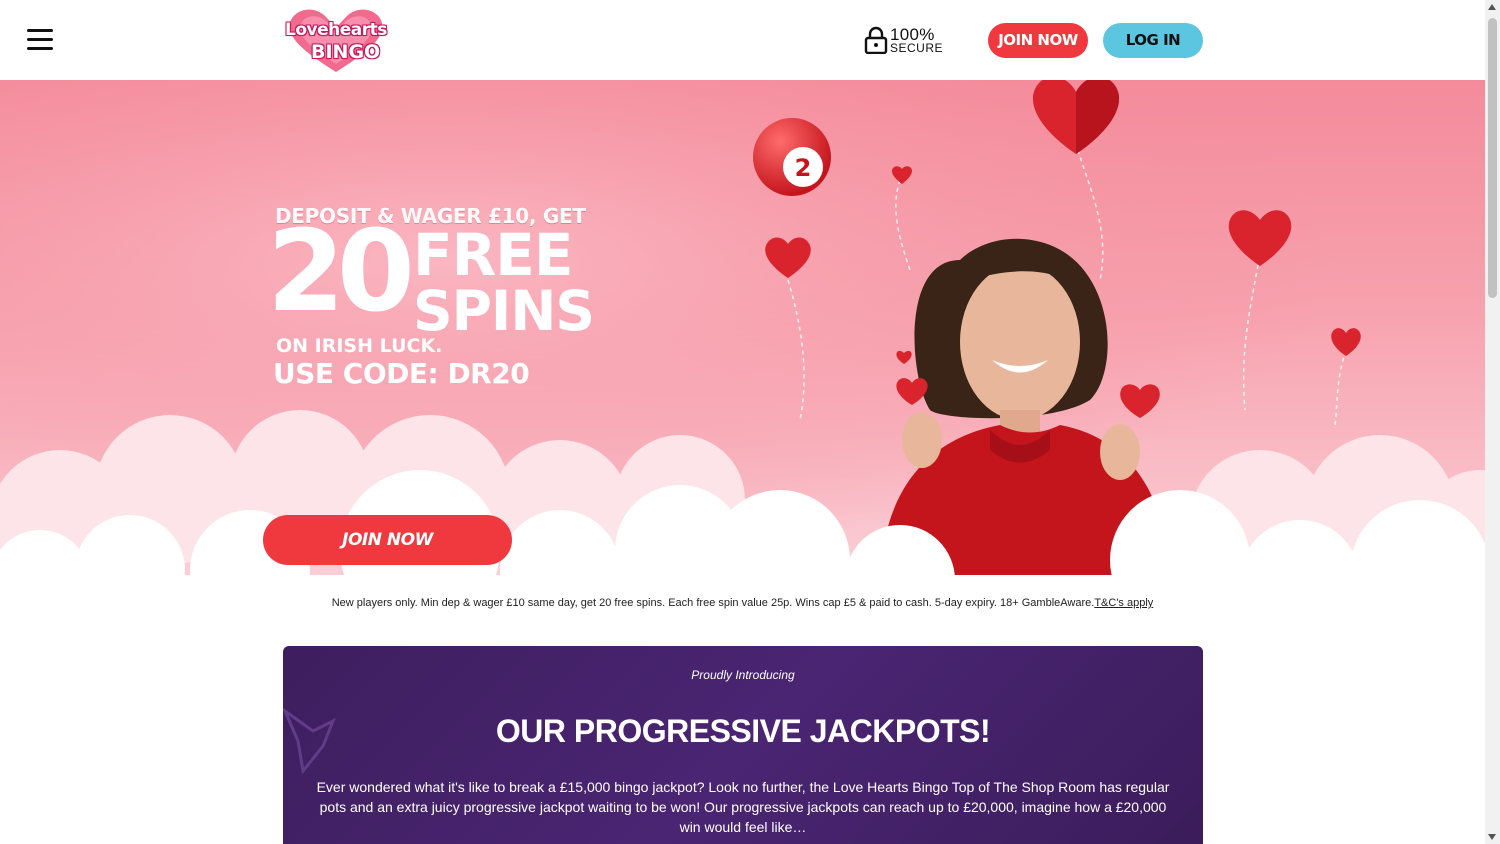 The height and width of the screenshot is (844, 1500). What do you see at coordinates (904, 40) in the screenshot?
I see `secure-badge: 100% SECURE` at bounding box center [904, 40].